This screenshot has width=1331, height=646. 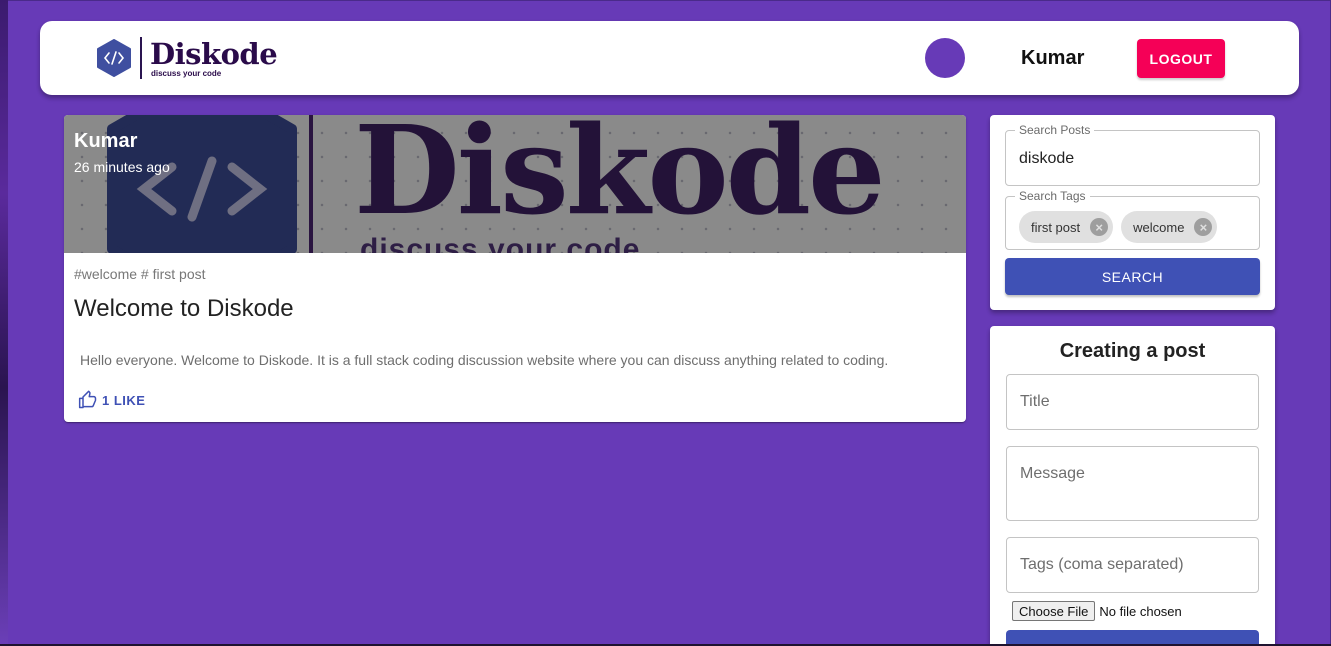 What do you see at coordinates (620, 178) in the screenshot?
I see `post-image-wordmark: Diskode` at bounding box center [620, 178].